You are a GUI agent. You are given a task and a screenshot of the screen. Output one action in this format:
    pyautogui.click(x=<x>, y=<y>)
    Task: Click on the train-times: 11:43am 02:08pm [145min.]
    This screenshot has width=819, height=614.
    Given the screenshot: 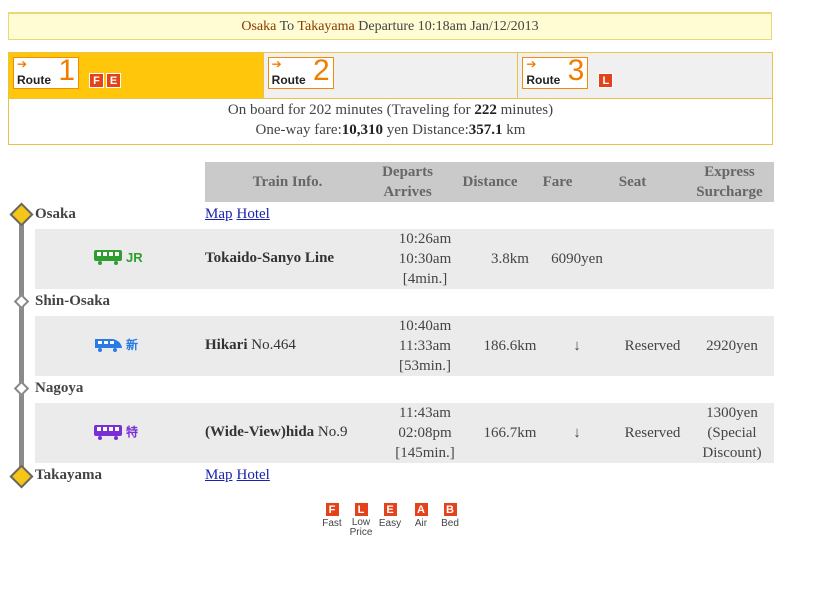 What is the action you would take?
    pyautogui.click(x=425, y=433)
    